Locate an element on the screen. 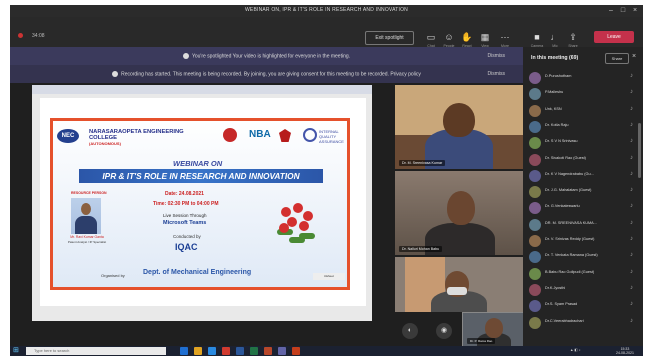  participant-row: Dr. V. Srinivas Reddy (Guest) ♪ is located at coordinates (584, 241).